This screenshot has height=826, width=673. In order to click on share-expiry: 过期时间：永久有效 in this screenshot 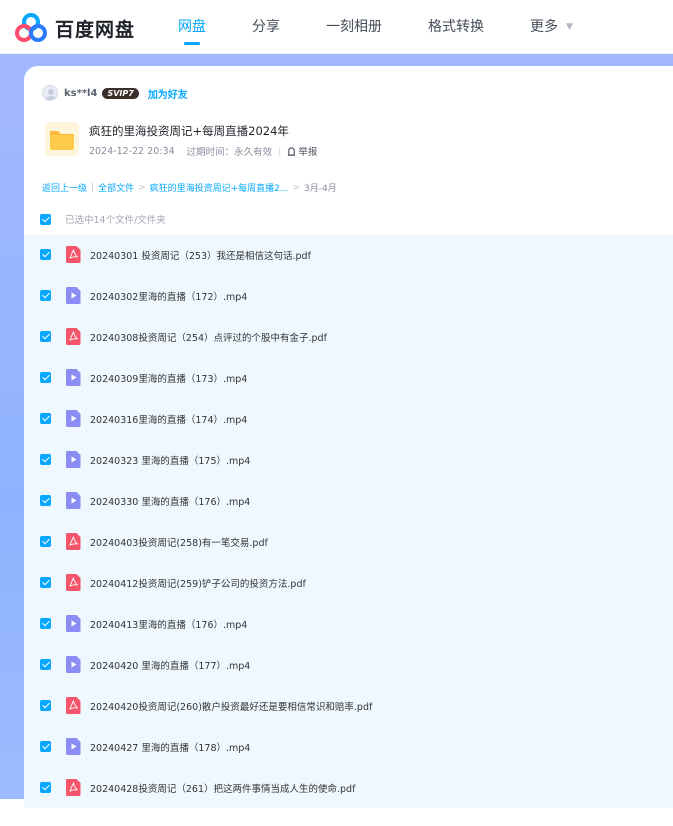, I will do `click(229, 152)`.